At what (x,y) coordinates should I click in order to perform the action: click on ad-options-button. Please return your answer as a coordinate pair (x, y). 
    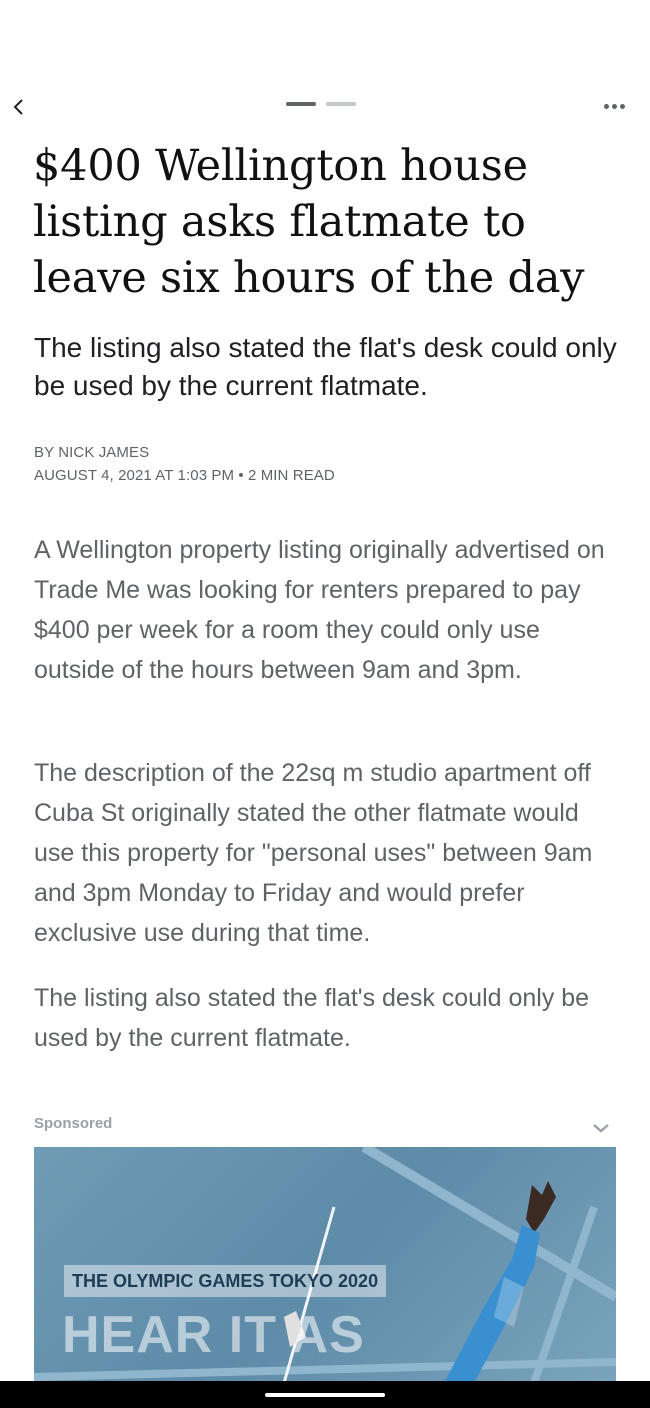
    Looking at the image, I should click on (601, 1128).